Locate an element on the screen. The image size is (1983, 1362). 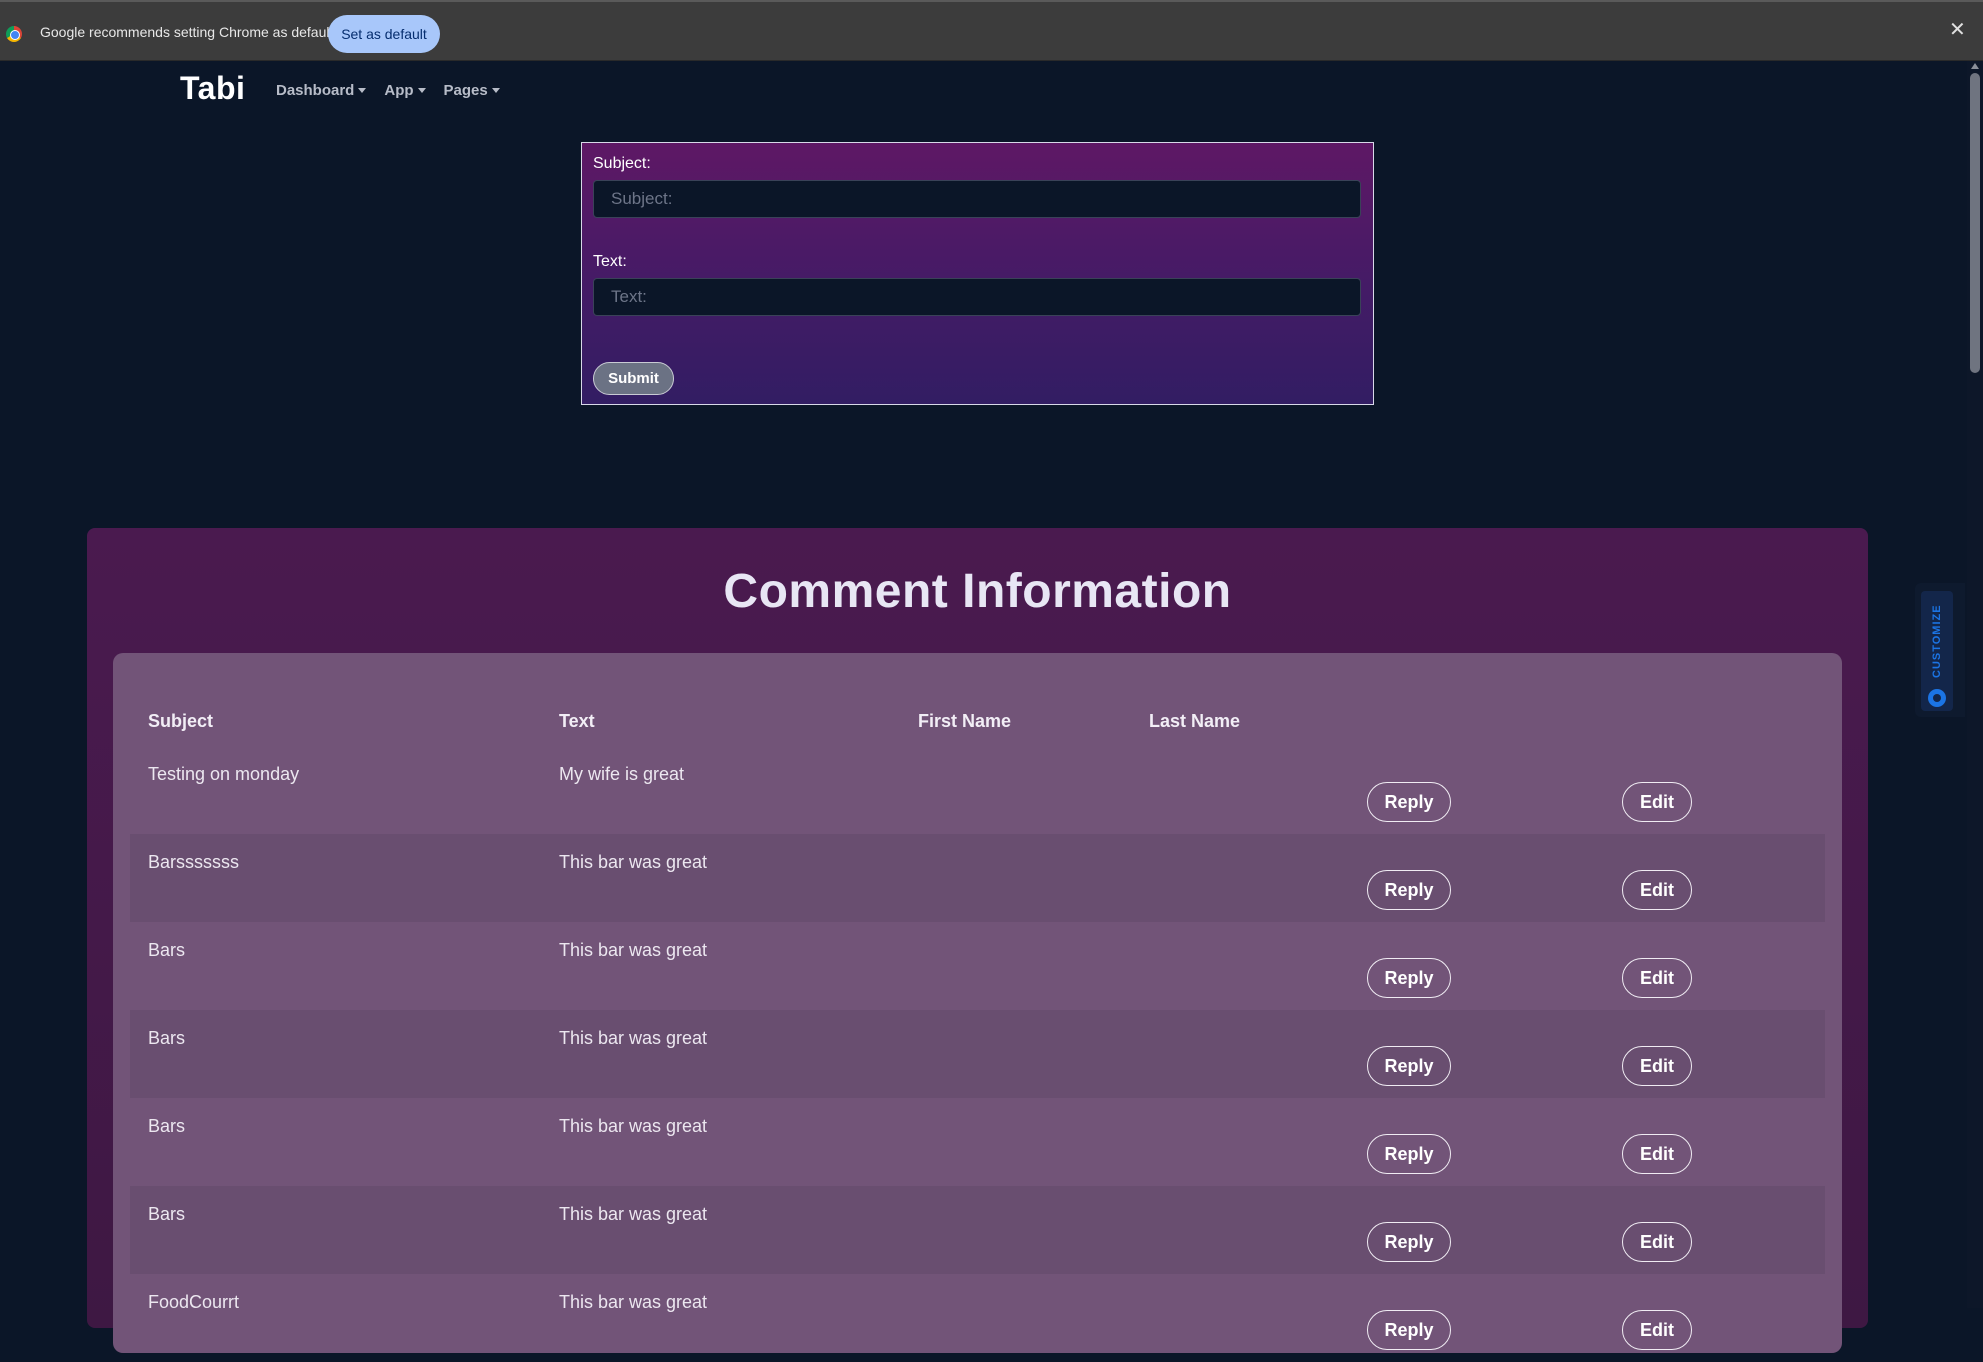
comment-form: Subject: Text: Submit is located at coordinates (977, 273).